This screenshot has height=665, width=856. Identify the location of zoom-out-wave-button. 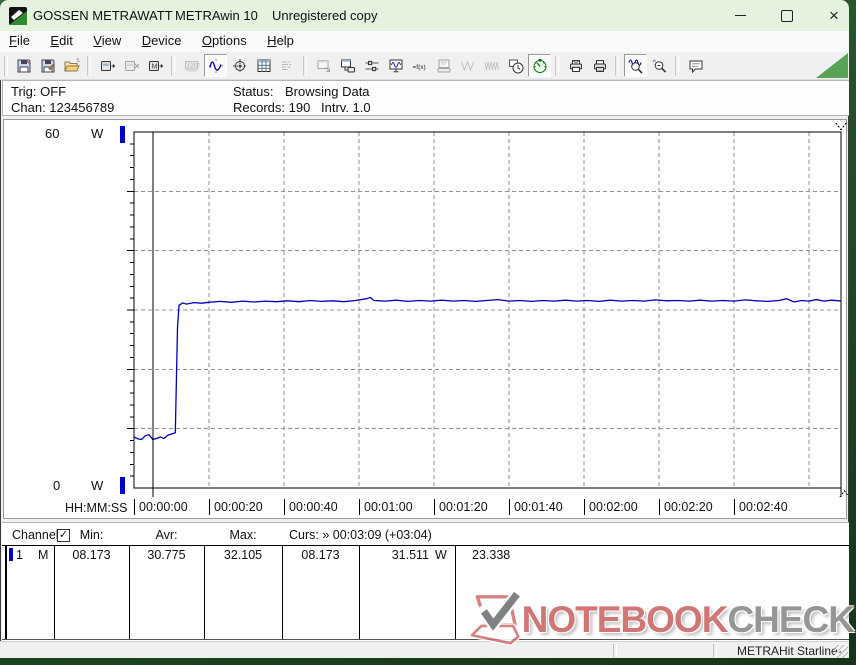
(659, 65).